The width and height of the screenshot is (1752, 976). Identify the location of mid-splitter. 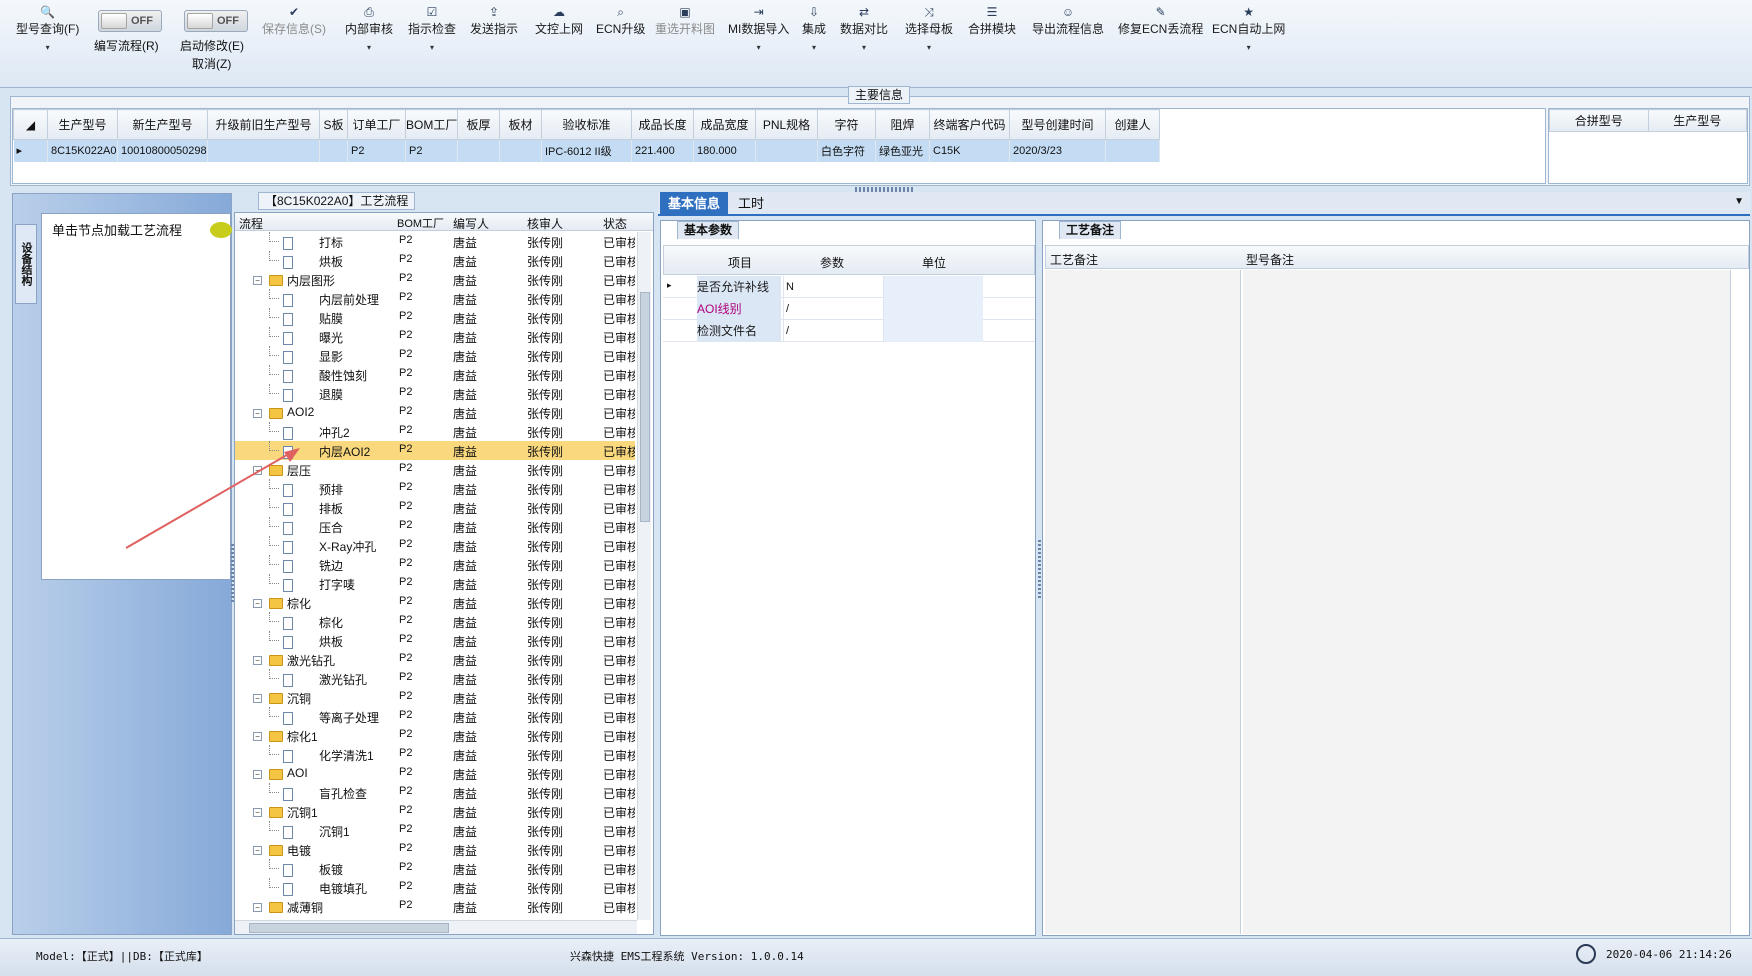
(1039, 570).